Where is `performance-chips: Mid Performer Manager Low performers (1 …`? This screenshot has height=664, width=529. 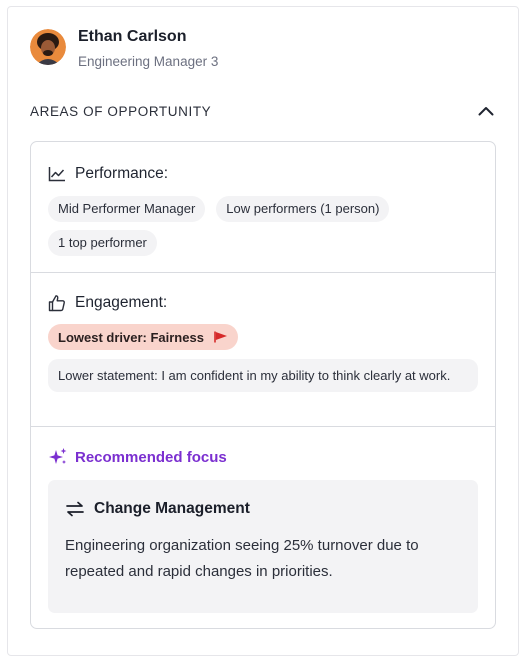 performance-chips: Mid Performer Manager Low performers (1 … is located at coordinates (263, 230).